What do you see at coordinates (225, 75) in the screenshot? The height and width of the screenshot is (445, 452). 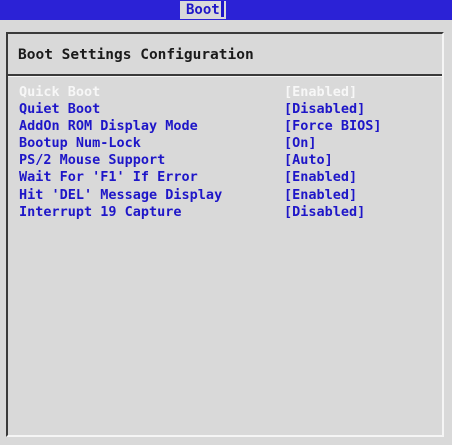 I see `section-divider` at bounding box center [225, 75].